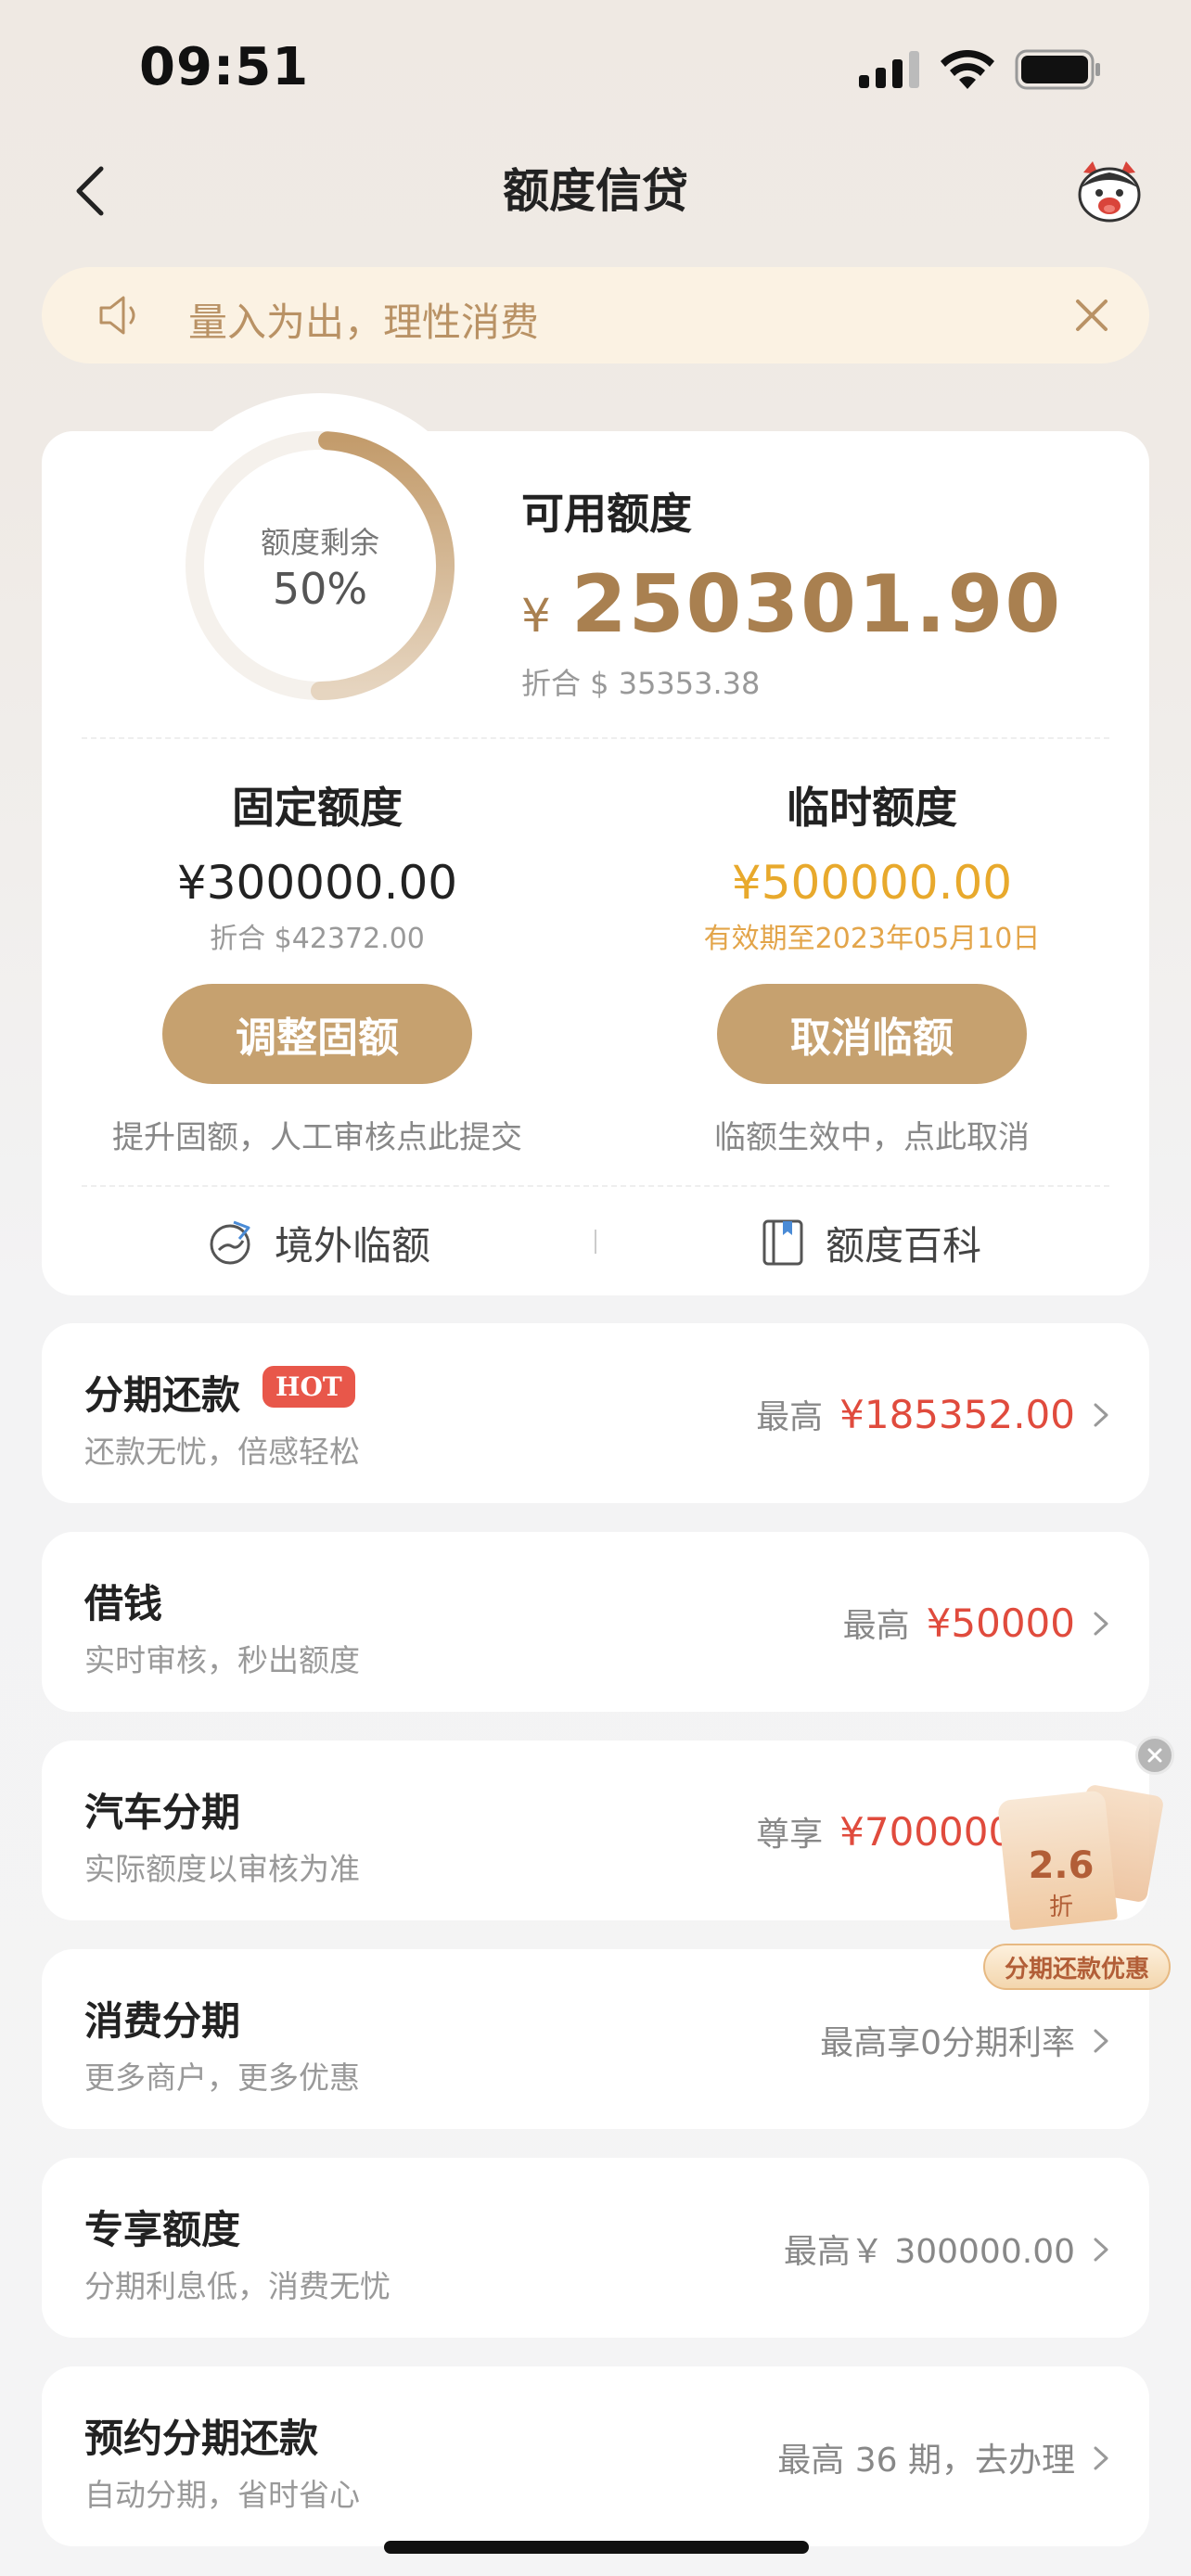 The width and height of the screenshot is (1191, 2576). What do you see at coordinates (123, 1604) in the screenshot?
I see `row-title: 借钱` at bounding box center [123, 1604].